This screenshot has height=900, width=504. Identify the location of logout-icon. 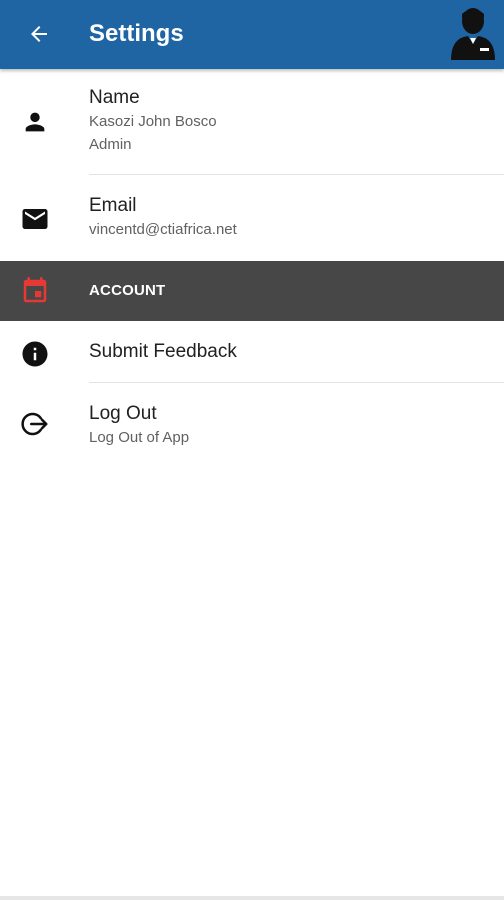
(35, 424).